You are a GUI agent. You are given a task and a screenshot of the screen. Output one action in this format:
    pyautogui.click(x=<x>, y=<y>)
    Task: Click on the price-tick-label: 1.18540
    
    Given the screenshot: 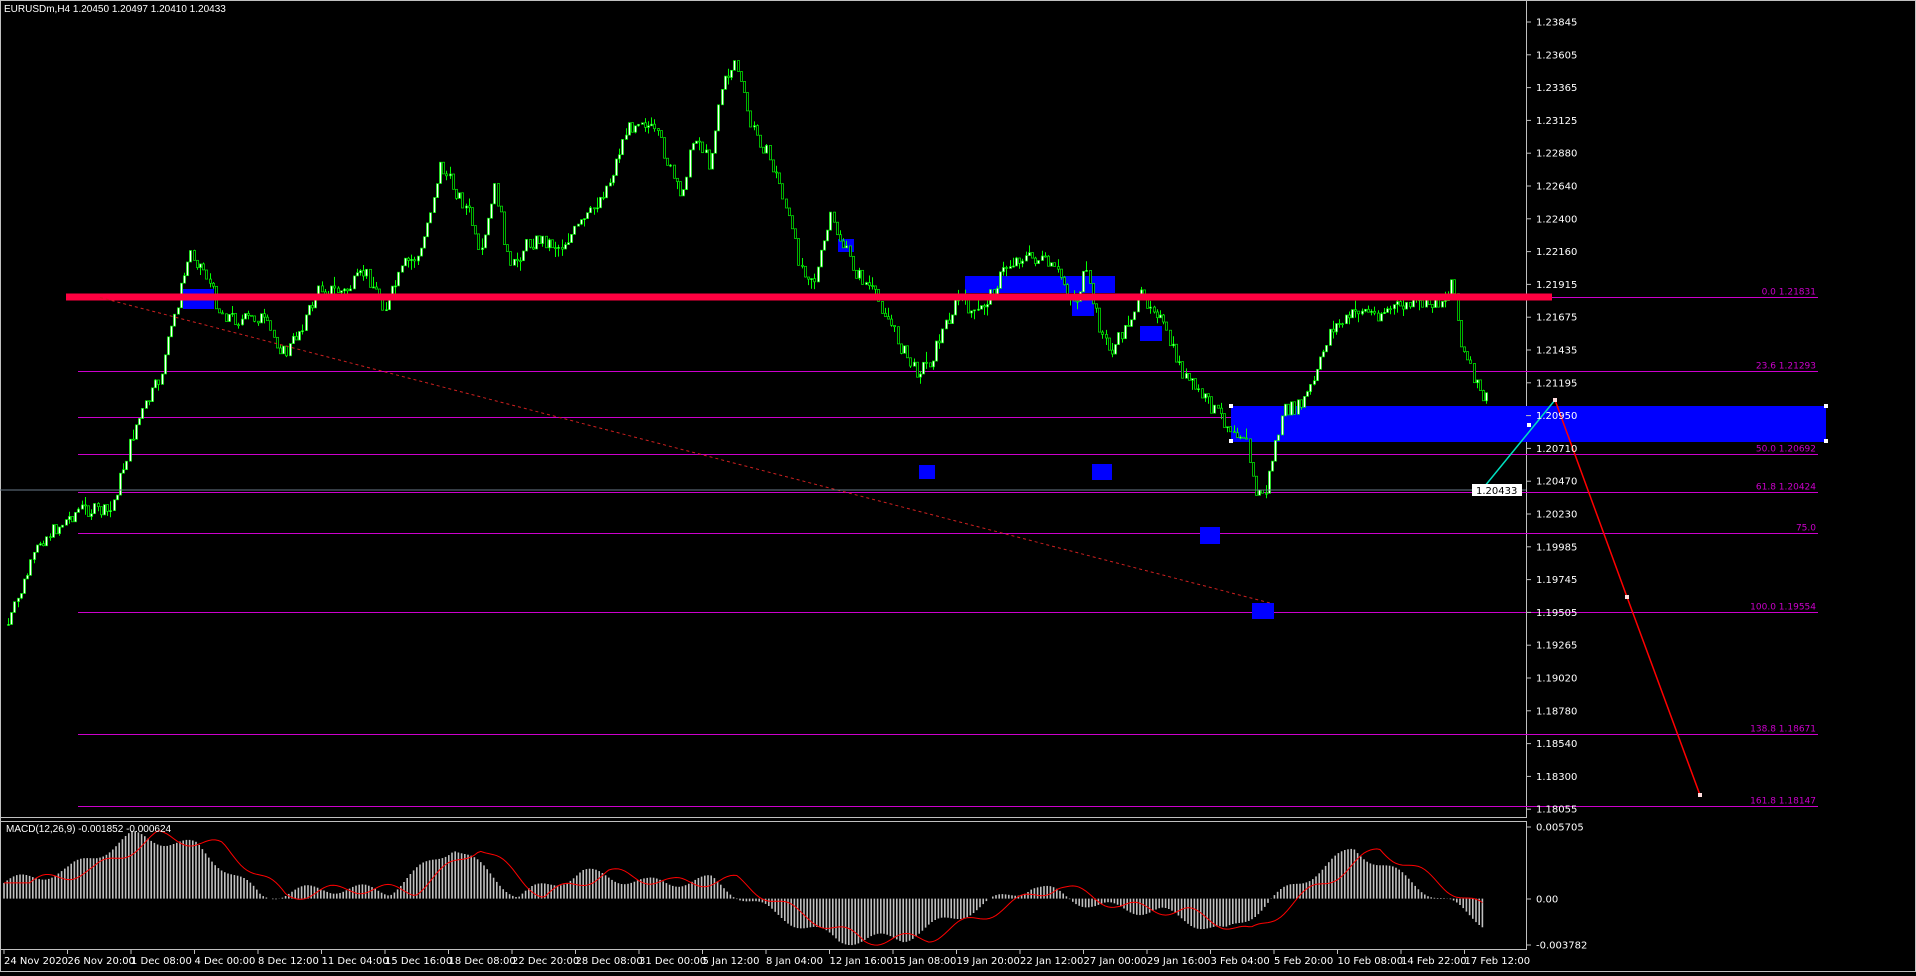 What is the action you would take?
    pyautogui.click(x=1556, y=744)
    